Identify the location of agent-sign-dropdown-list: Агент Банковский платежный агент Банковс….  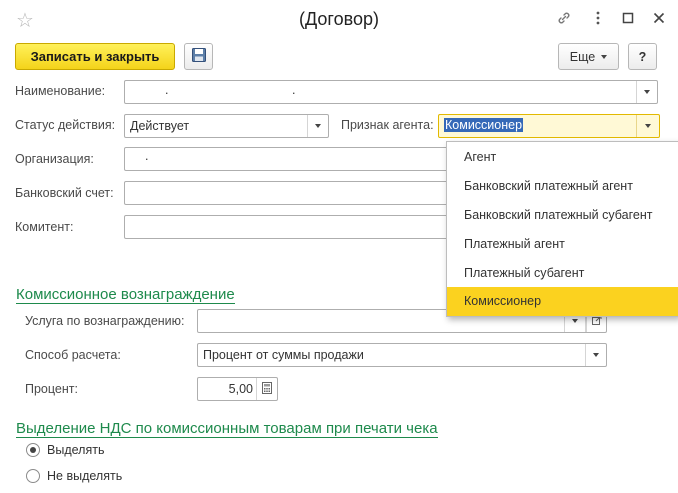
(562, 229).